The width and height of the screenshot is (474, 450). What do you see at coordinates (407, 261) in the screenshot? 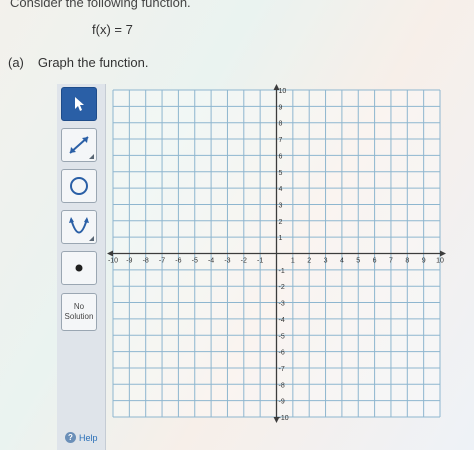
I see `x-tick-label: 8` at bounding box center [407, 261].